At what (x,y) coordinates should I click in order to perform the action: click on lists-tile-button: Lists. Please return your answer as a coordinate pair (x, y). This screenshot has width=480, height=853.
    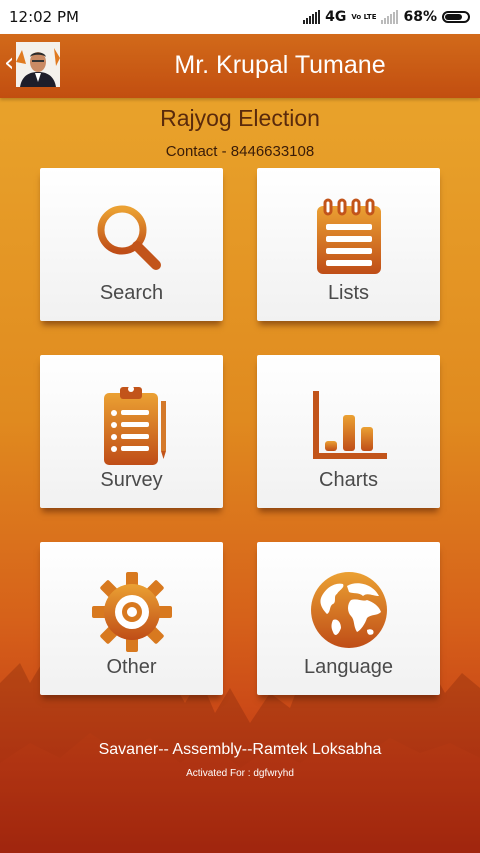
    Looking at the image, I should click on (348, 244).